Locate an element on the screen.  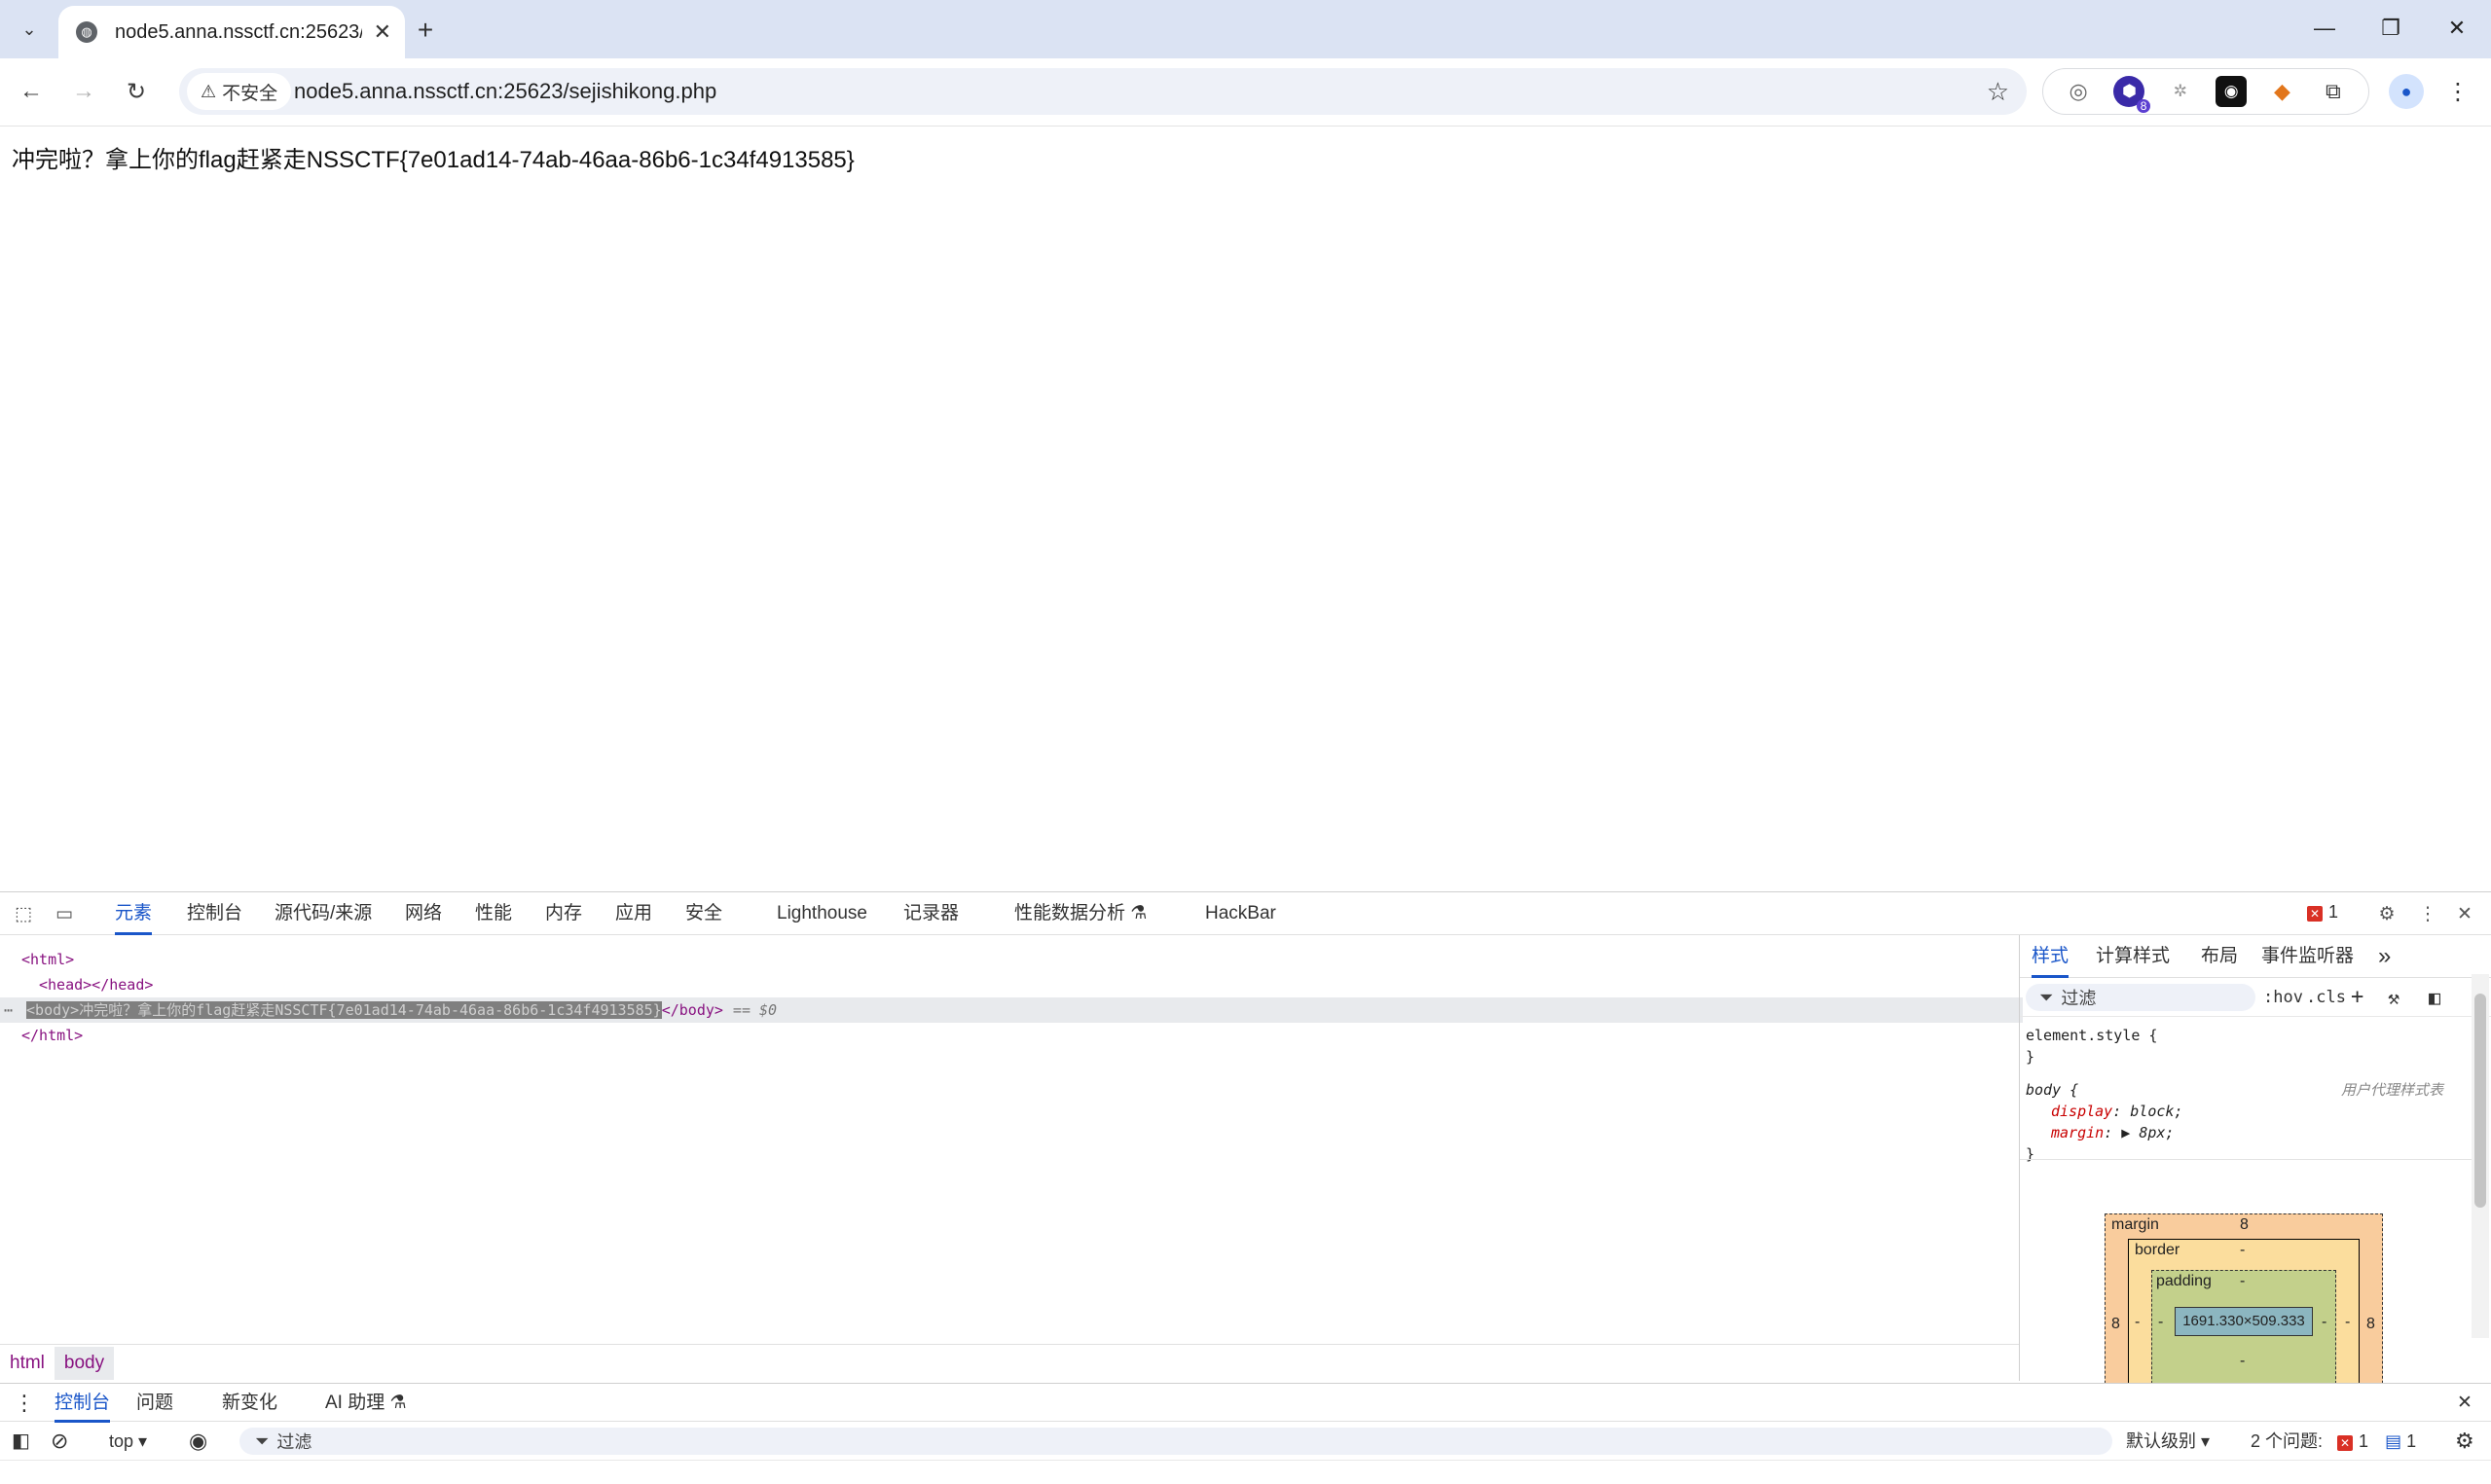
extension-gear-icon: ✲ is located at coordinates (2180, 91).